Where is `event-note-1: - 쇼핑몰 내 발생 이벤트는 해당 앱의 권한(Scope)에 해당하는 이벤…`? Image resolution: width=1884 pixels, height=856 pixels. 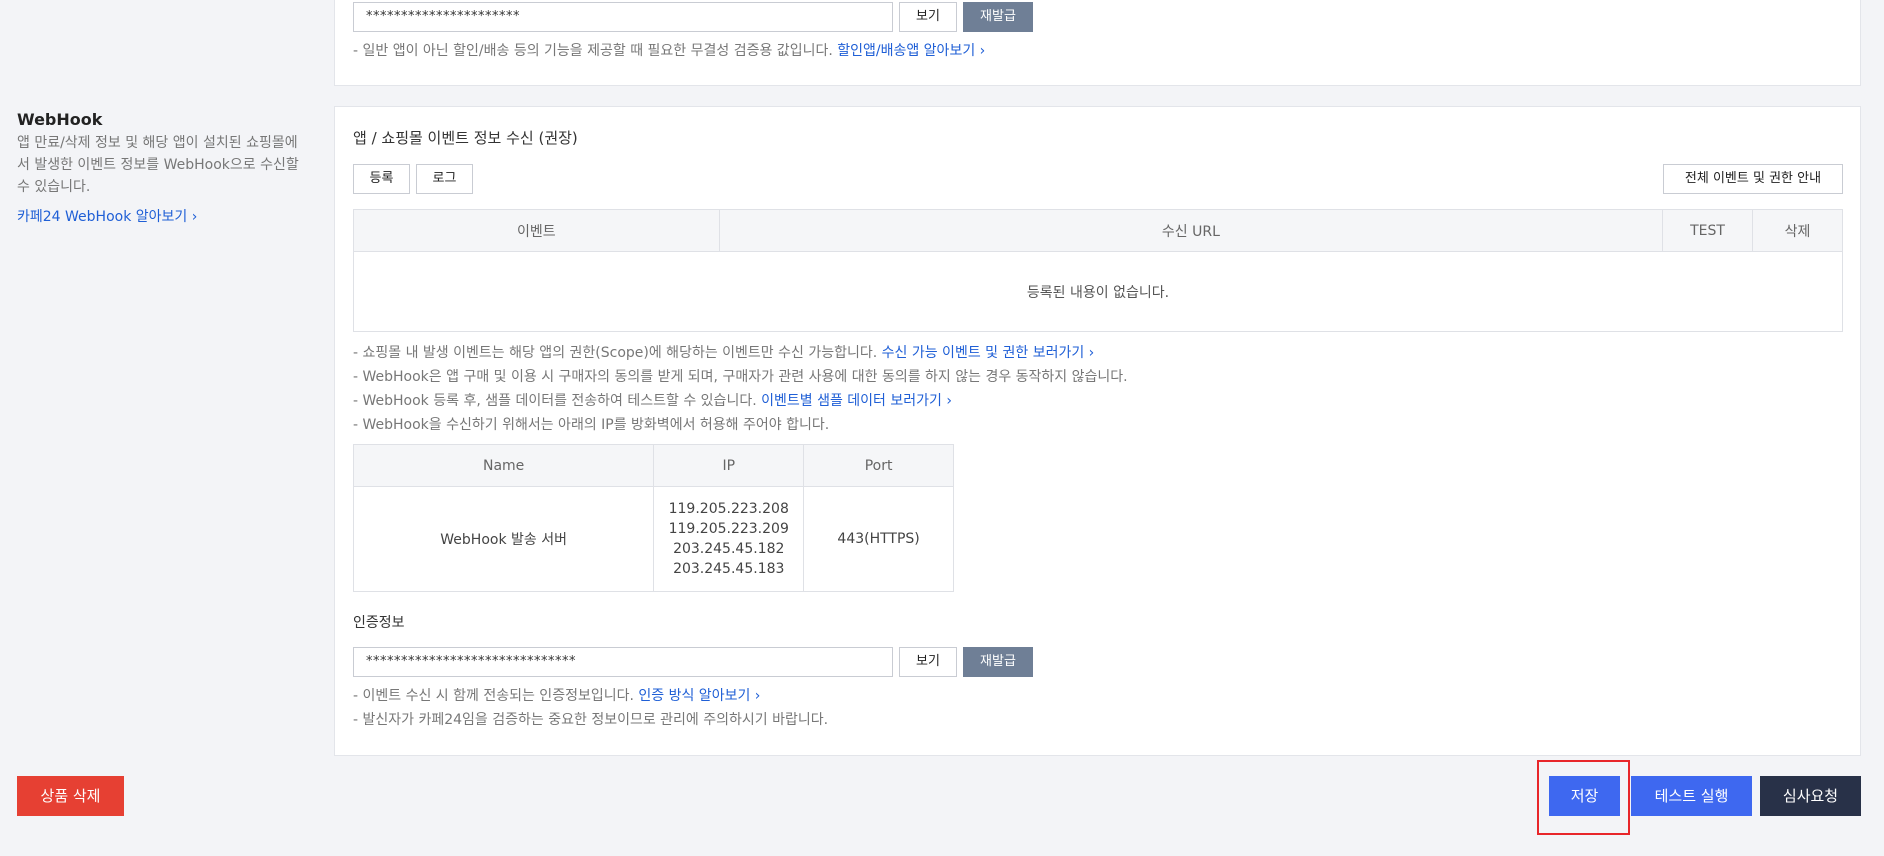
event-note-1: - 쇼핑몰 내 발생 이벤트는 해당 앱의 권한(Scope)에 해당하는 이벤… is located at coordinates (723, 352).